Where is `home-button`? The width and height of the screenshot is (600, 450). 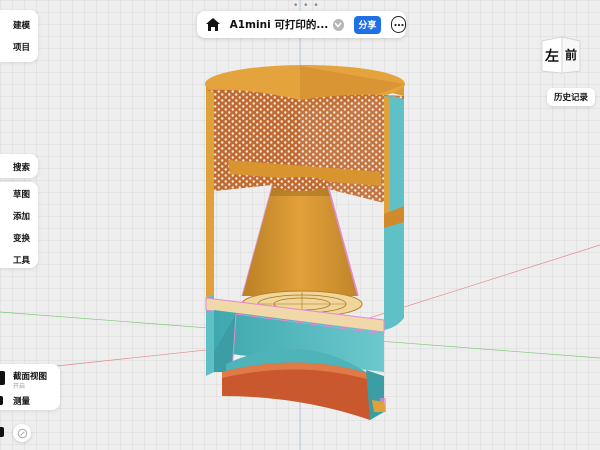
home-button is located at coordinates (213, 25).